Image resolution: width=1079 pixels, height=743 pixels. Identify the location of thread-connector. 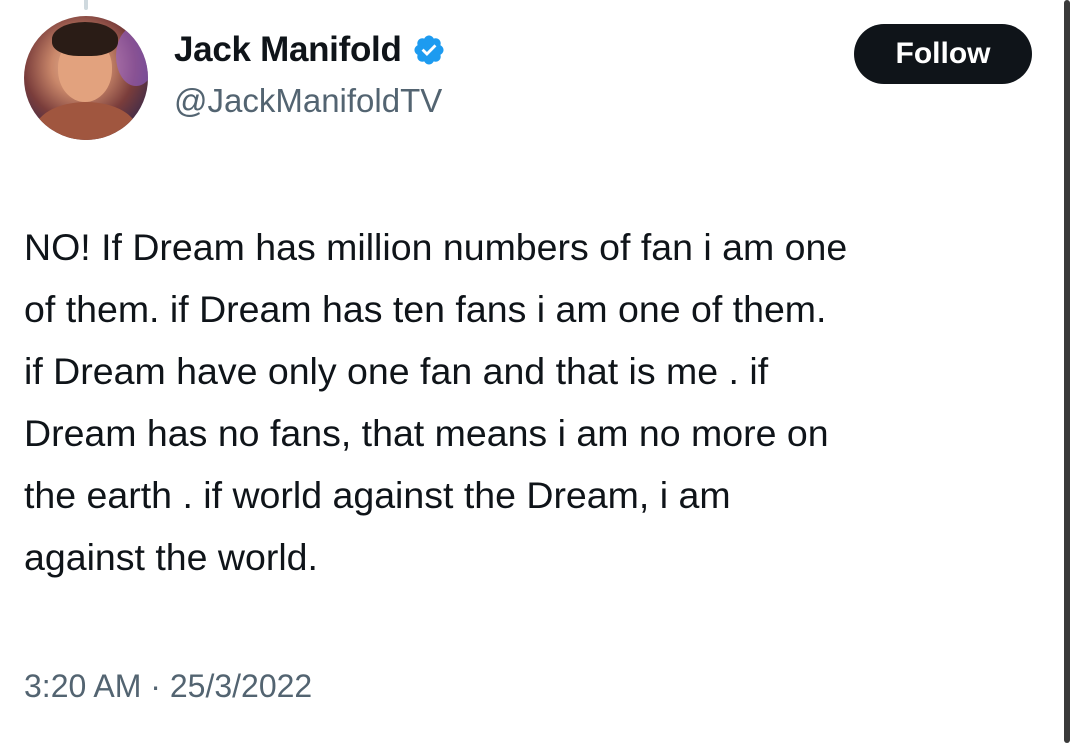
(86, 5).